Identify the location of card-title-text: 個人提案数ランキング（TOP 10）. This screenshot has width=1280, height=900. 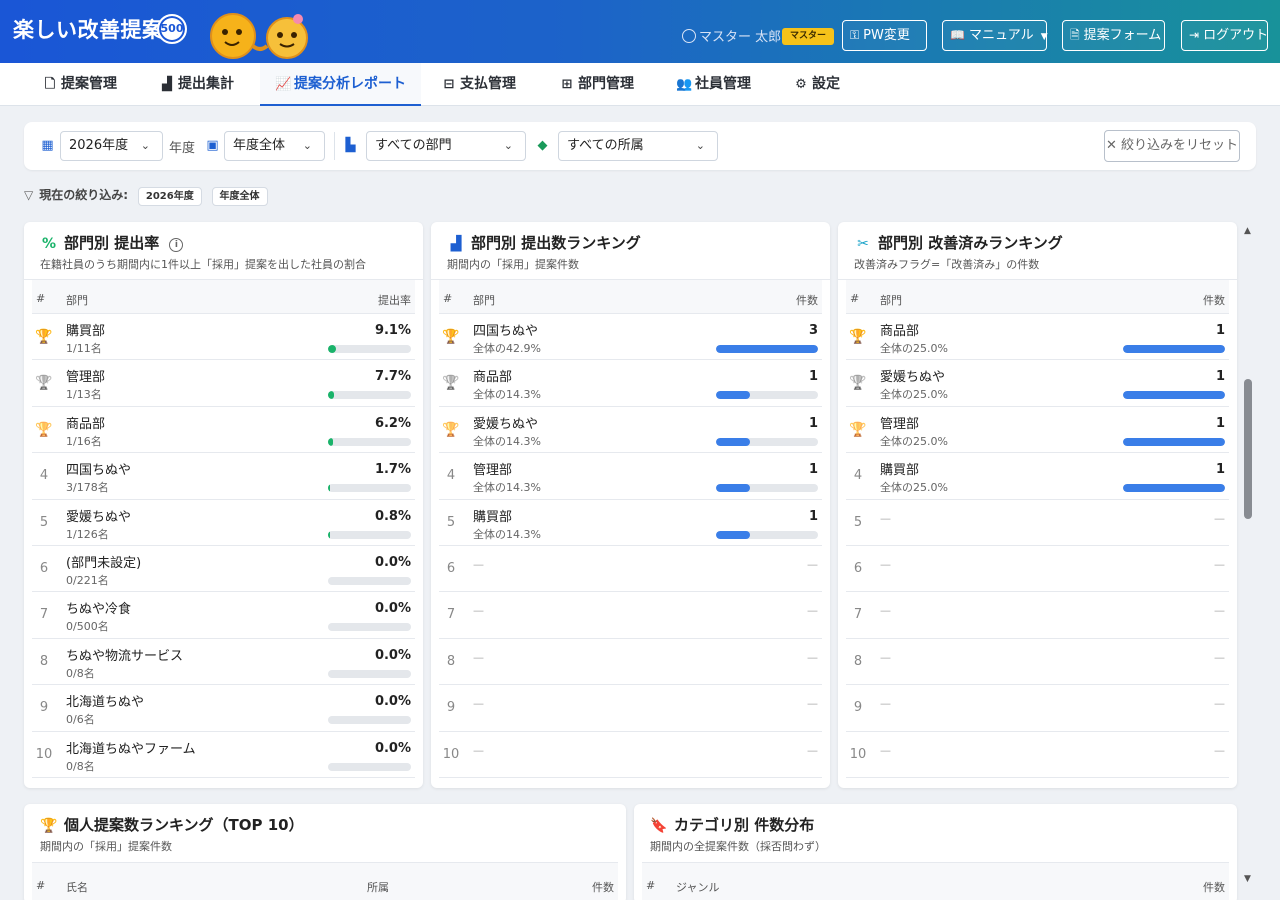
(184, 825).